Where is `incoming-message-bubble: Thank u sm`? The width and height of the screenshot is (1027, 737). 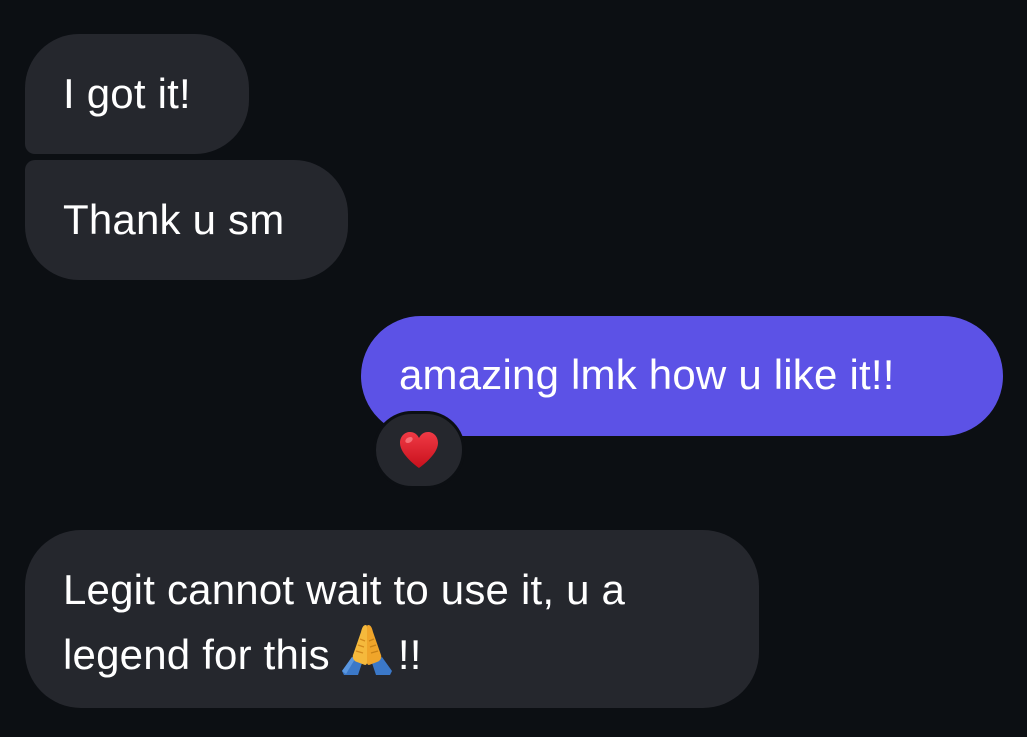 incoming-message-bubble: Thank u sm is located at coordinates (186, 220).